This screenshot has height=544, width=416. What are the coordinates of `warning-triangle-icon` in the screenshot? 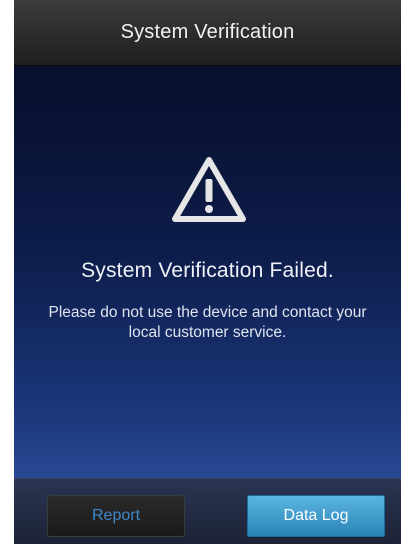 It's located at (209, 189).